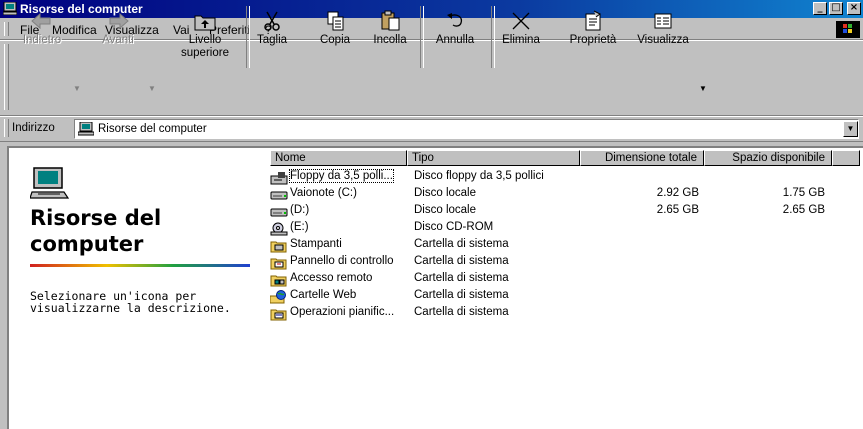  I want to click on toolbar-grip, so click(6, 77).